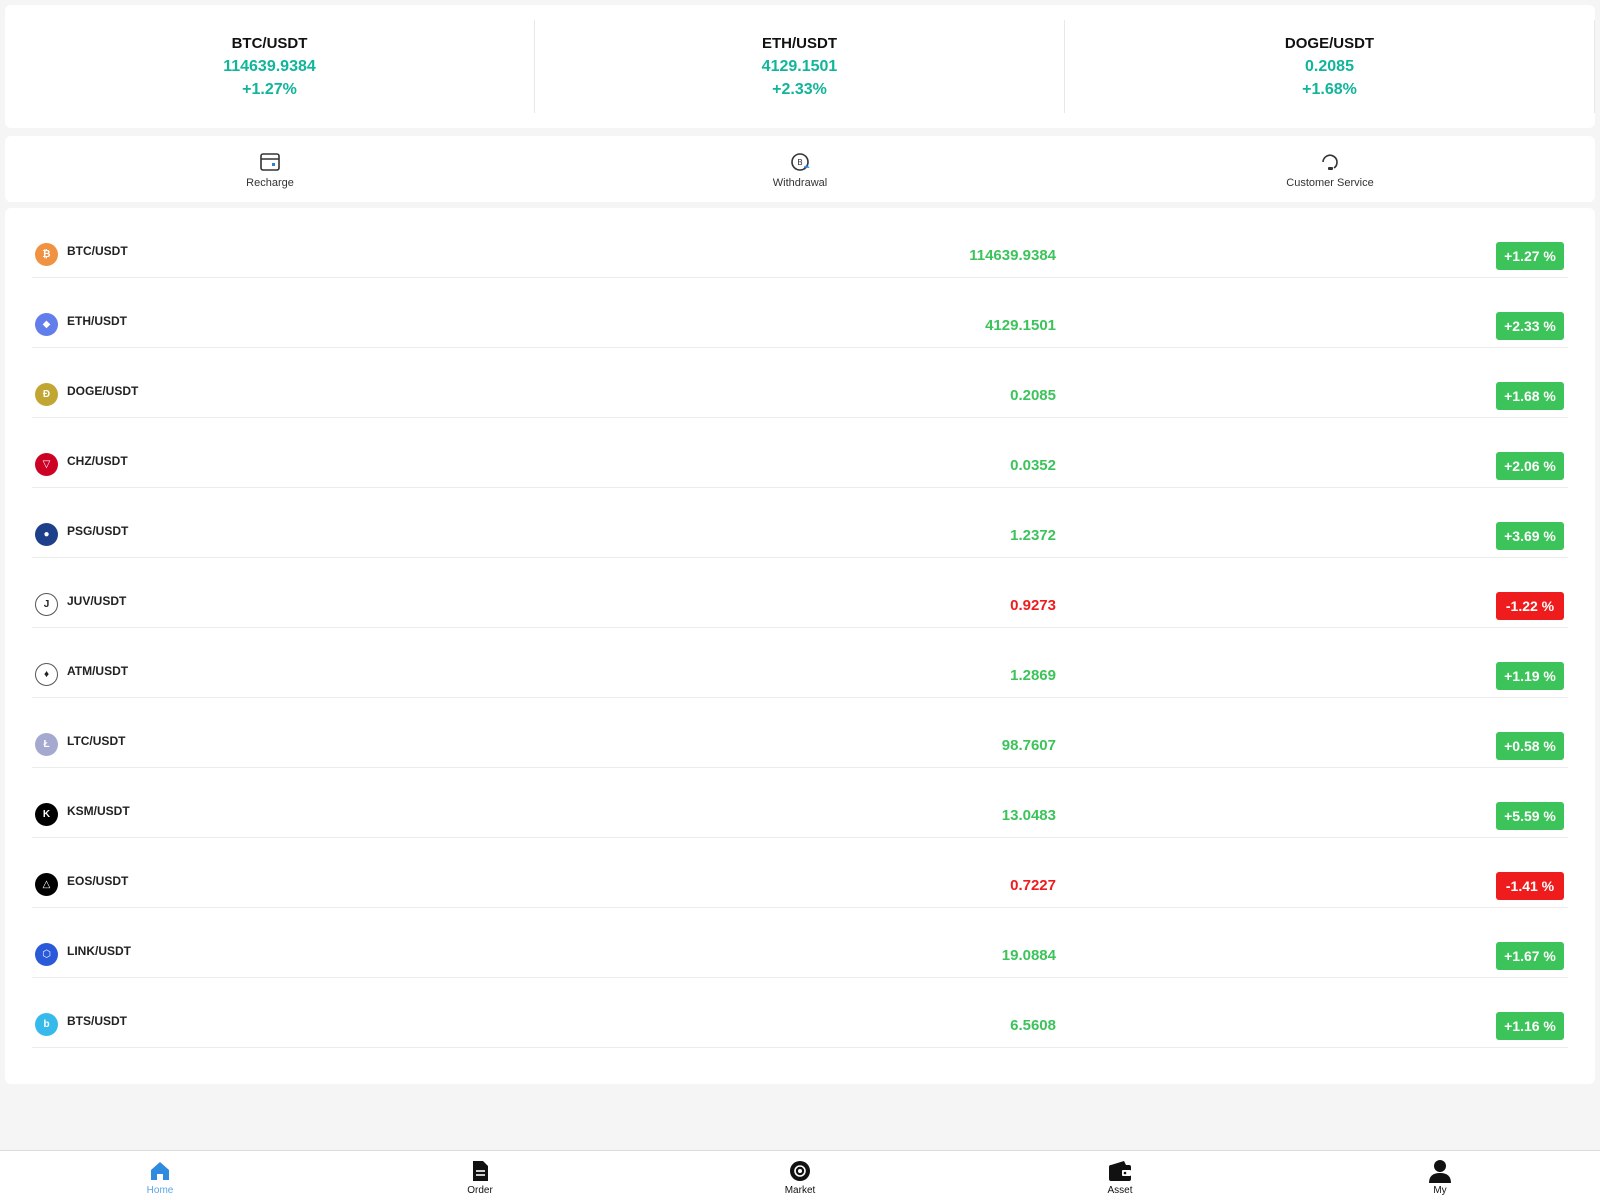 This screenshot has height=1200, width=1600. What do you see at coordinates (800, 1190) in the screenshot?
I see `tab-label: Market` at bounding box center [800, 1190].